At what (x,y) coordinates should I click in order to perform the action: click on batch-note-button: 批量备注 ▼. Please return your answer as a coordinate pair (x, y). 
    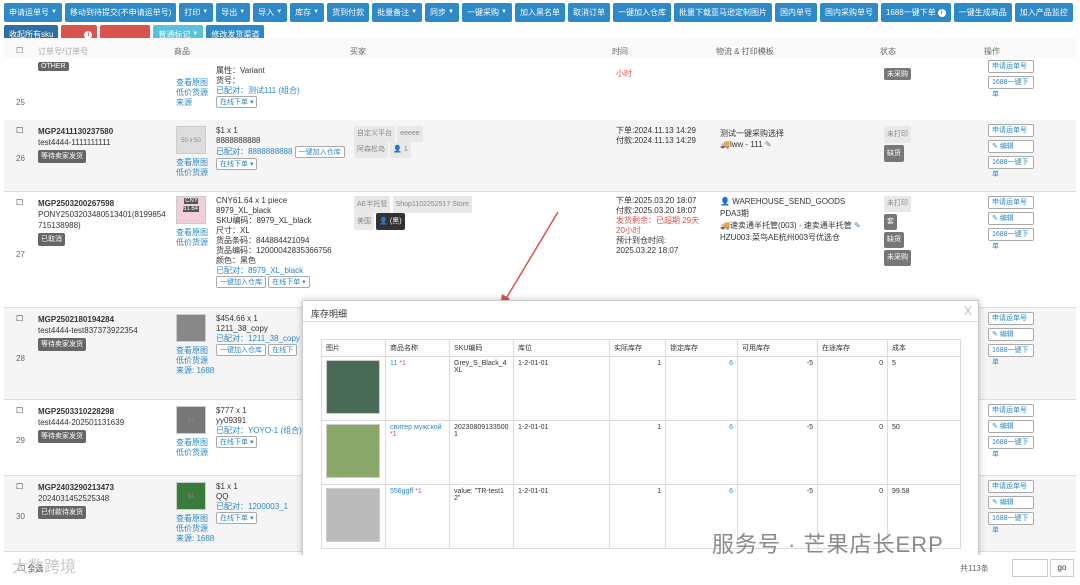
    Looking at the image, I should click on (397, 12).